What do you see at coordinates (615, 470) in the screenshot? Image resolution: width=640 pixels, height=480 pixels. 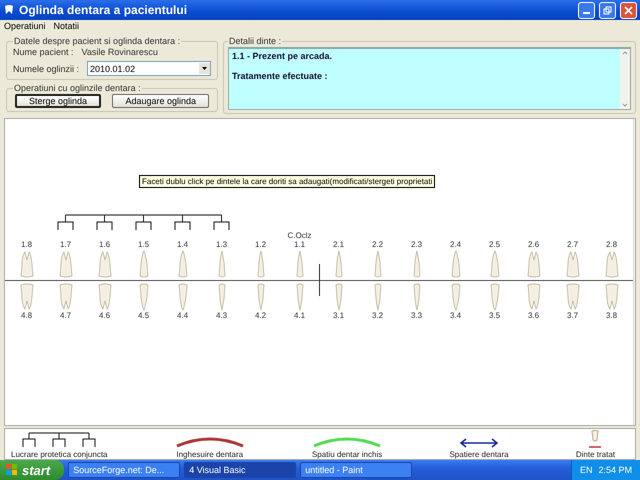 I see `clock: 2:54 PM` at bounding box center [615, 470].